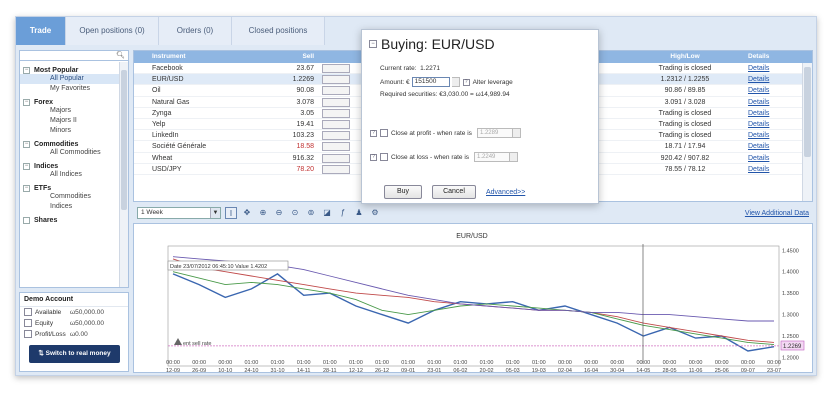 The image size is (832, 401). What do you see at coordinates (494, 133) in the screenshot?
I see `close-at-profit-input: 1.2289` at bounding box center [494, 133].